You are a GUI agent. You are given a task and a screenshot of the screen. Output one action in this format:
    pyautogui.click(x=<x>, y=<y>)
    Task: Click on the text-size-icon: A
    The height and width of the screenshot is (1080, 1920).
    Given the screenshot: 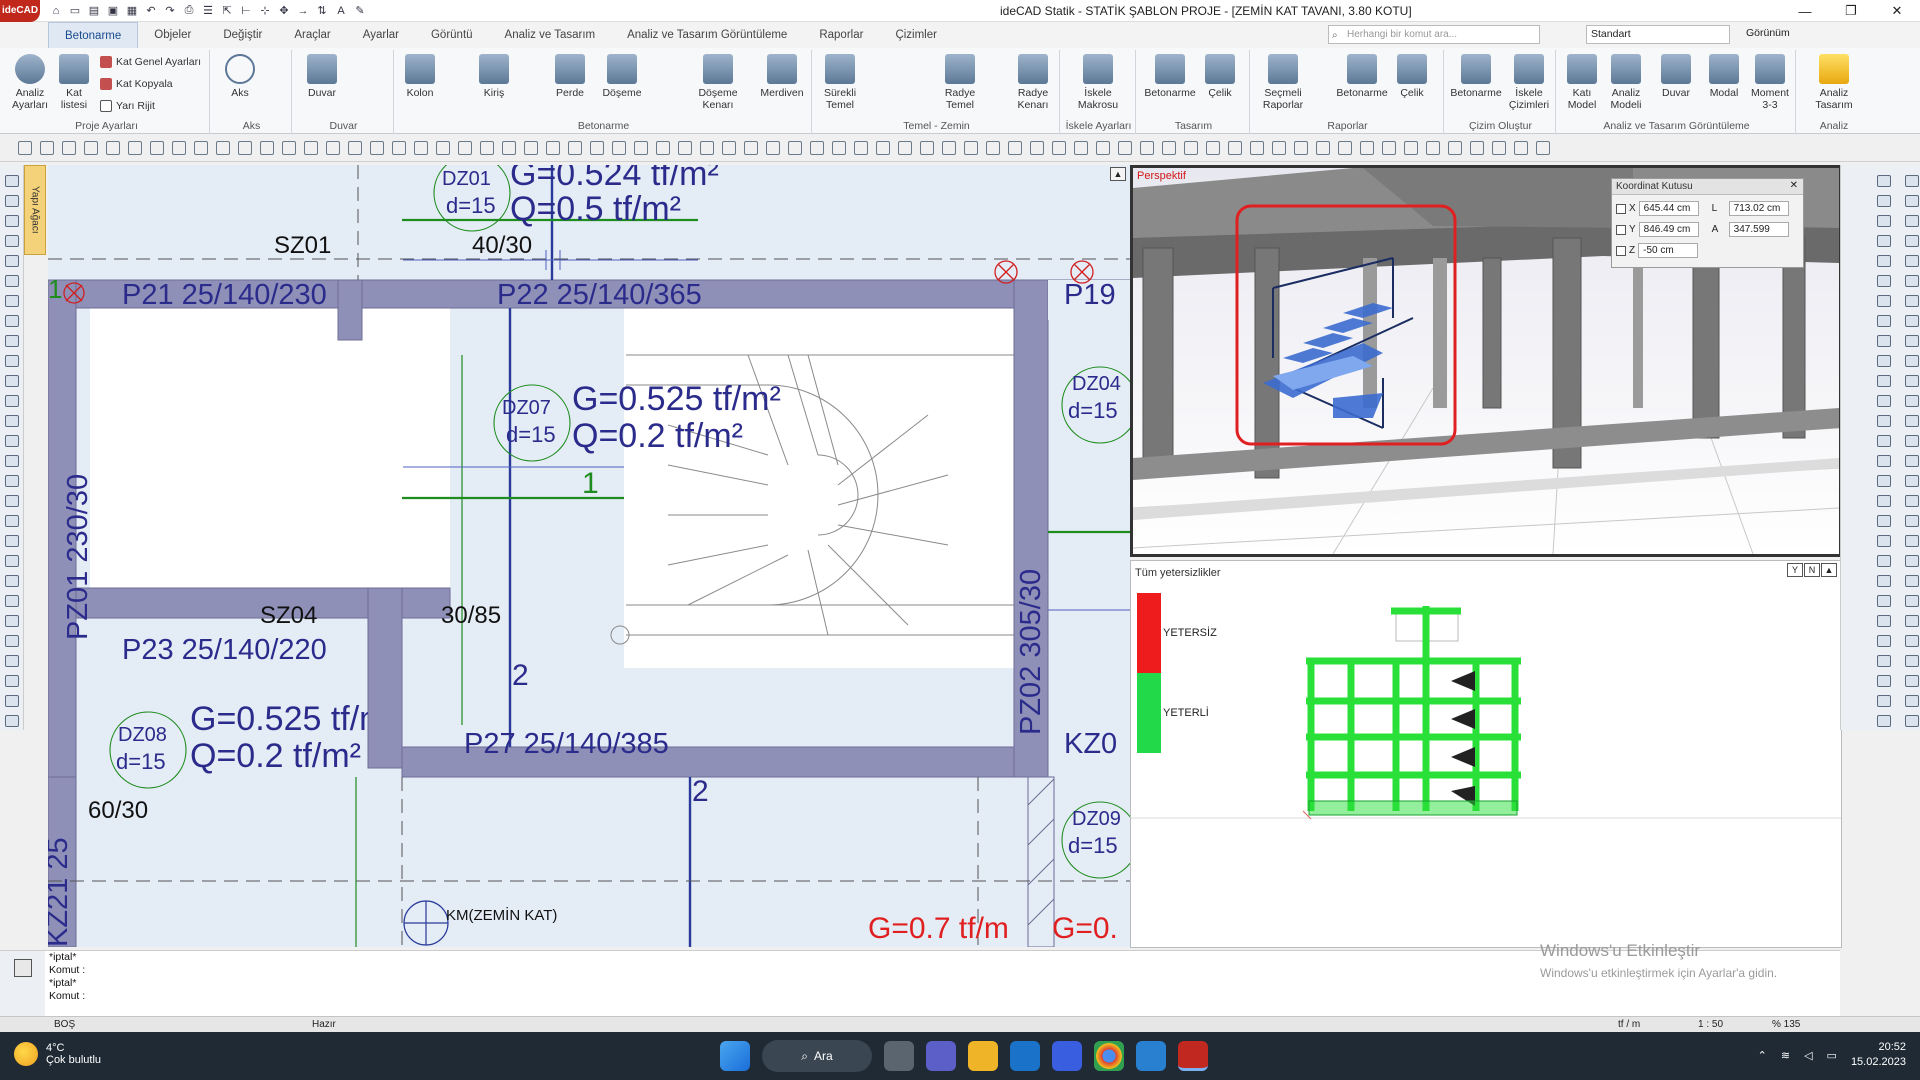 What is the action you would take?
    pyautogui.click(x=341, y=11)
    